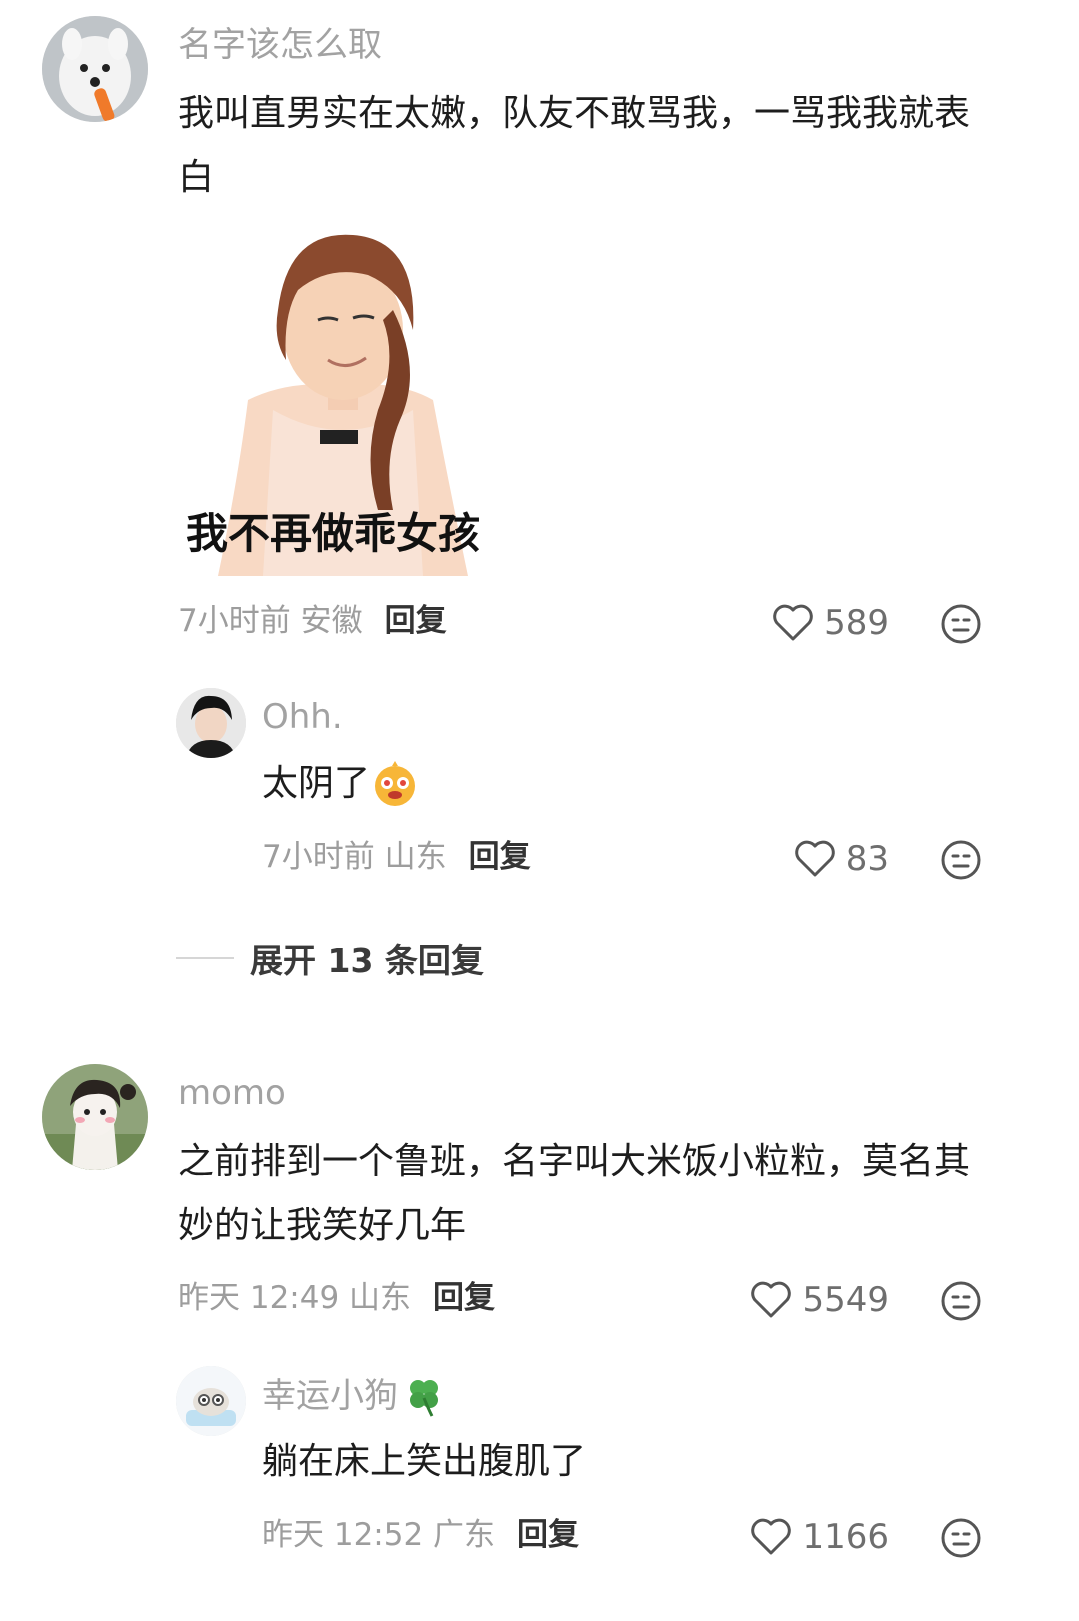 Image resolution: width=1079 pixels, height=1621 pixels. What do you see at coordinates (379, 1535) in the screenshot?
I see `timestamp-location: 昨天 12:52 广东` at bounding box center [379, 1535].